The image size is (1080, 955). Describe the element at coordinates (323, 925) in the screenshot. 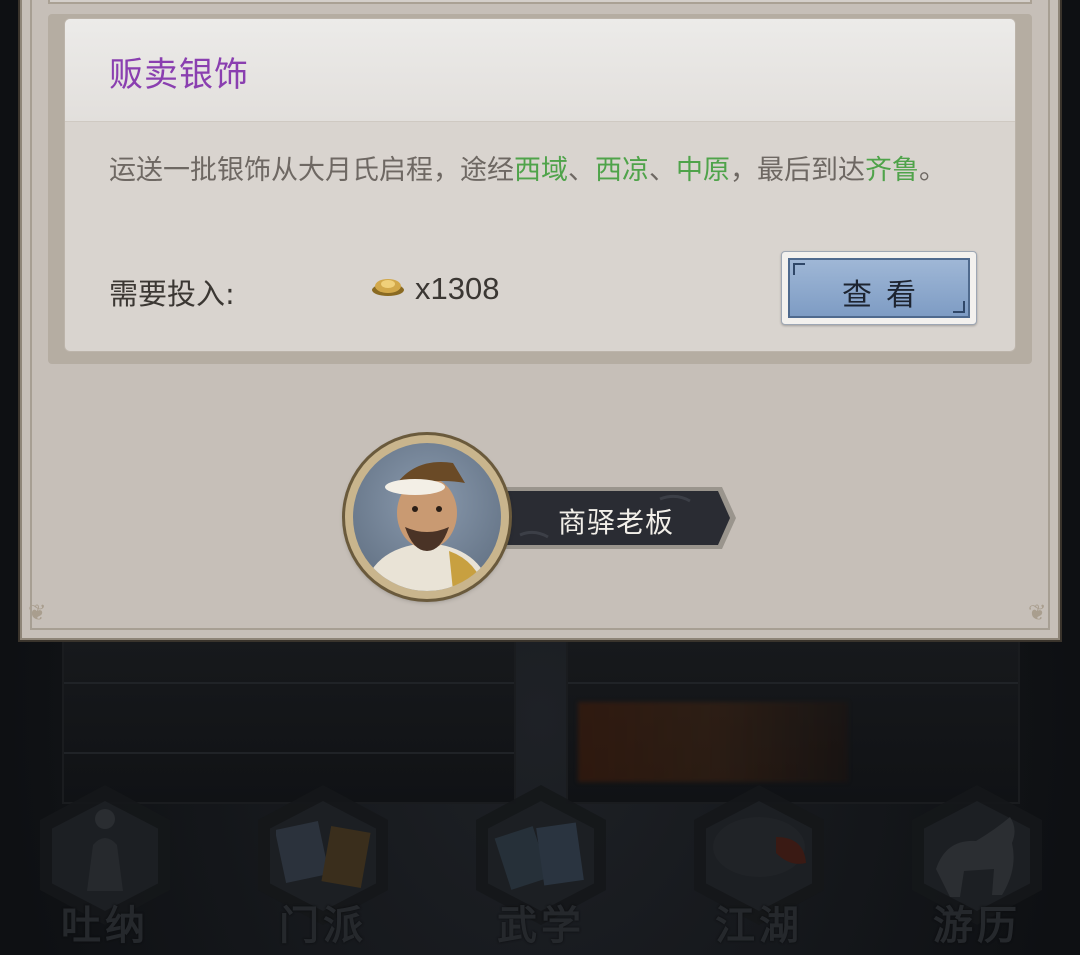

I see `nav-label: 门派` at that location.